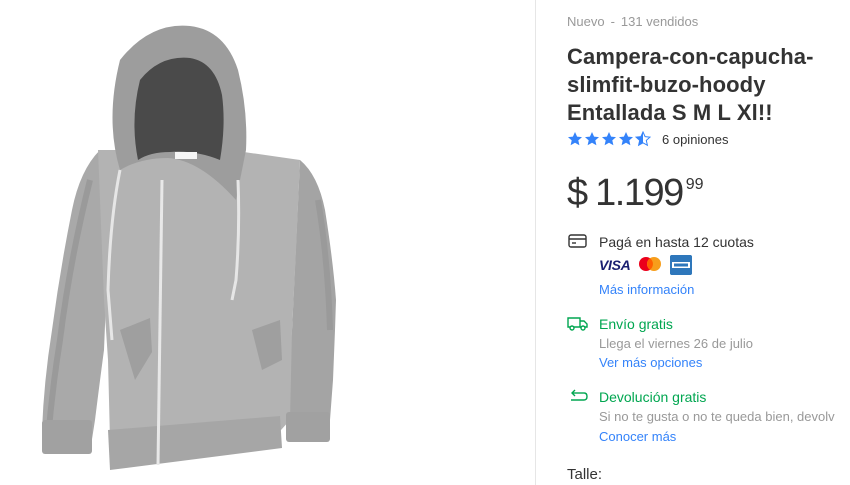  I want to click on product-subtitle: Nuevo -131 vendidos, so click(632, 21).